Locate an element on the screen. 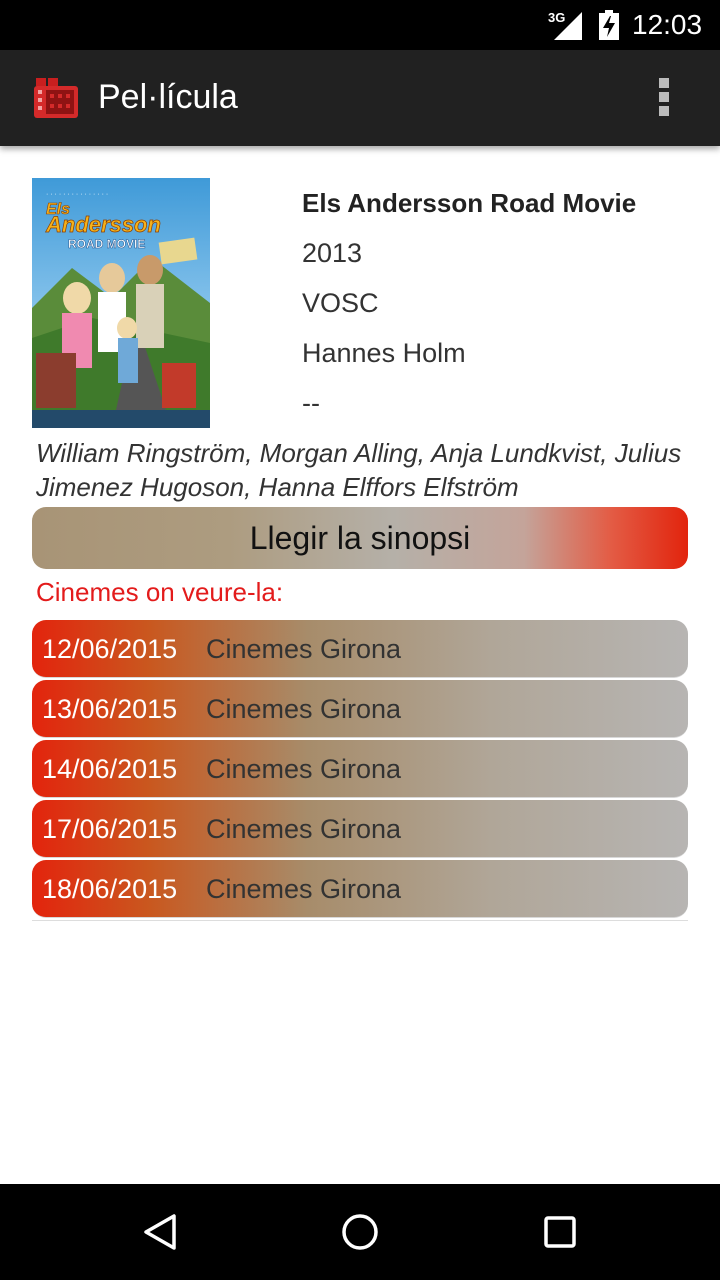  screening-item: 12/06/2015 Cinemes Girona is located at coordinates (360, 649).